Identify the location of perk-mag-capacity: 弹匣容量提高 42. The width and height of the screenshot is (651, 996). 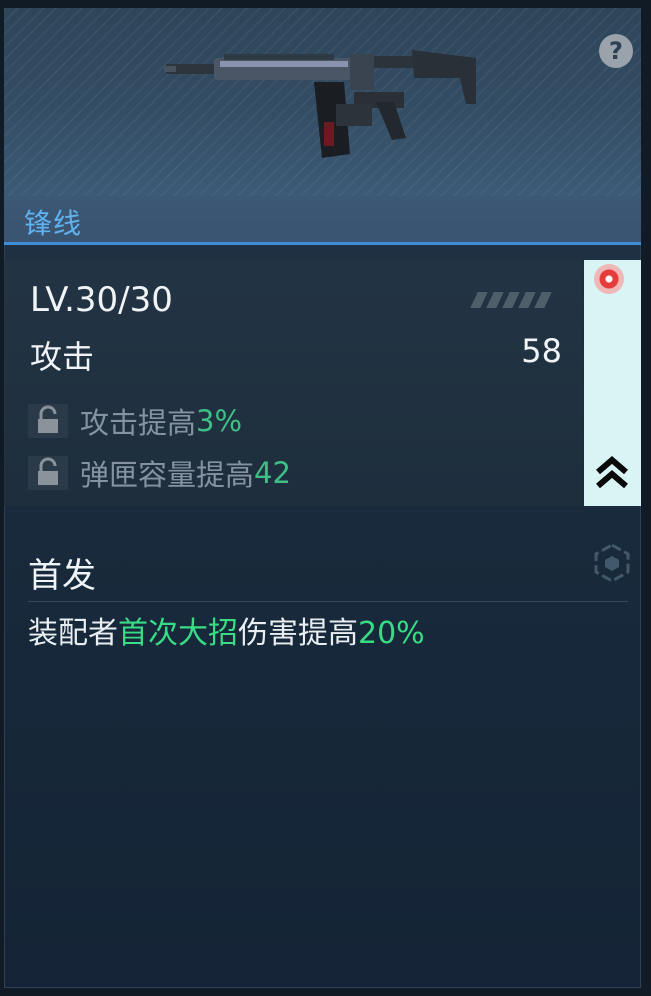
(159, 473).